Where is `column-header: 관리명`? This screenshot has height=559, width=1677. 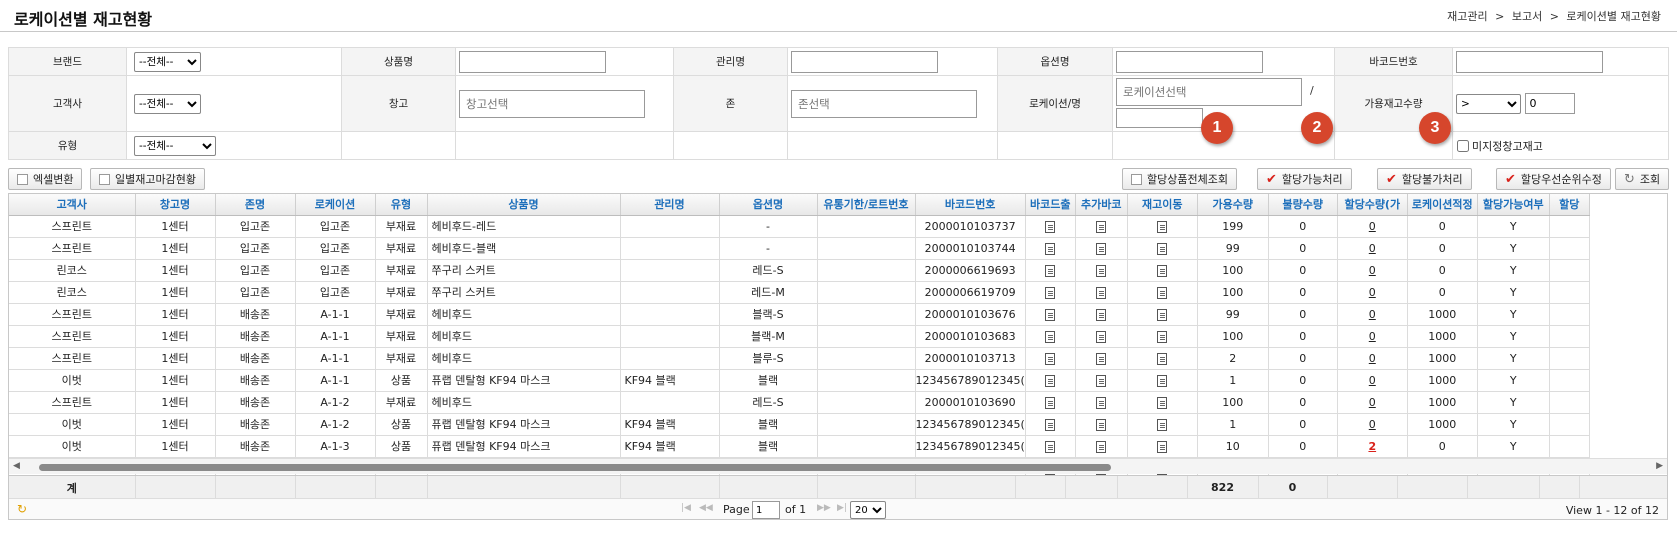
column-header: 관리명 is located at coordinates (670, 205).